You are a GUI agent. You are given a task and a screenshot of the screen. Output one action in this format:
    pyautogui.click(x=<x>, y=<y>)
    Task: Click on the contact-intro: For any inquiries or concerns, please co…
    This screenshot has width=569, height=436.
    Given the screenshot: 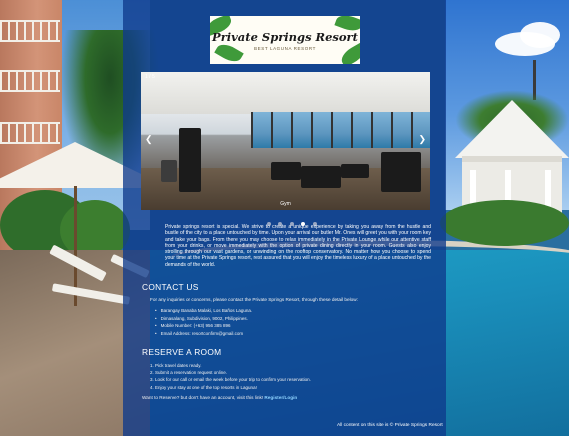 What is the action you would take?
    pyautogui.click(x=254, y=299)
    